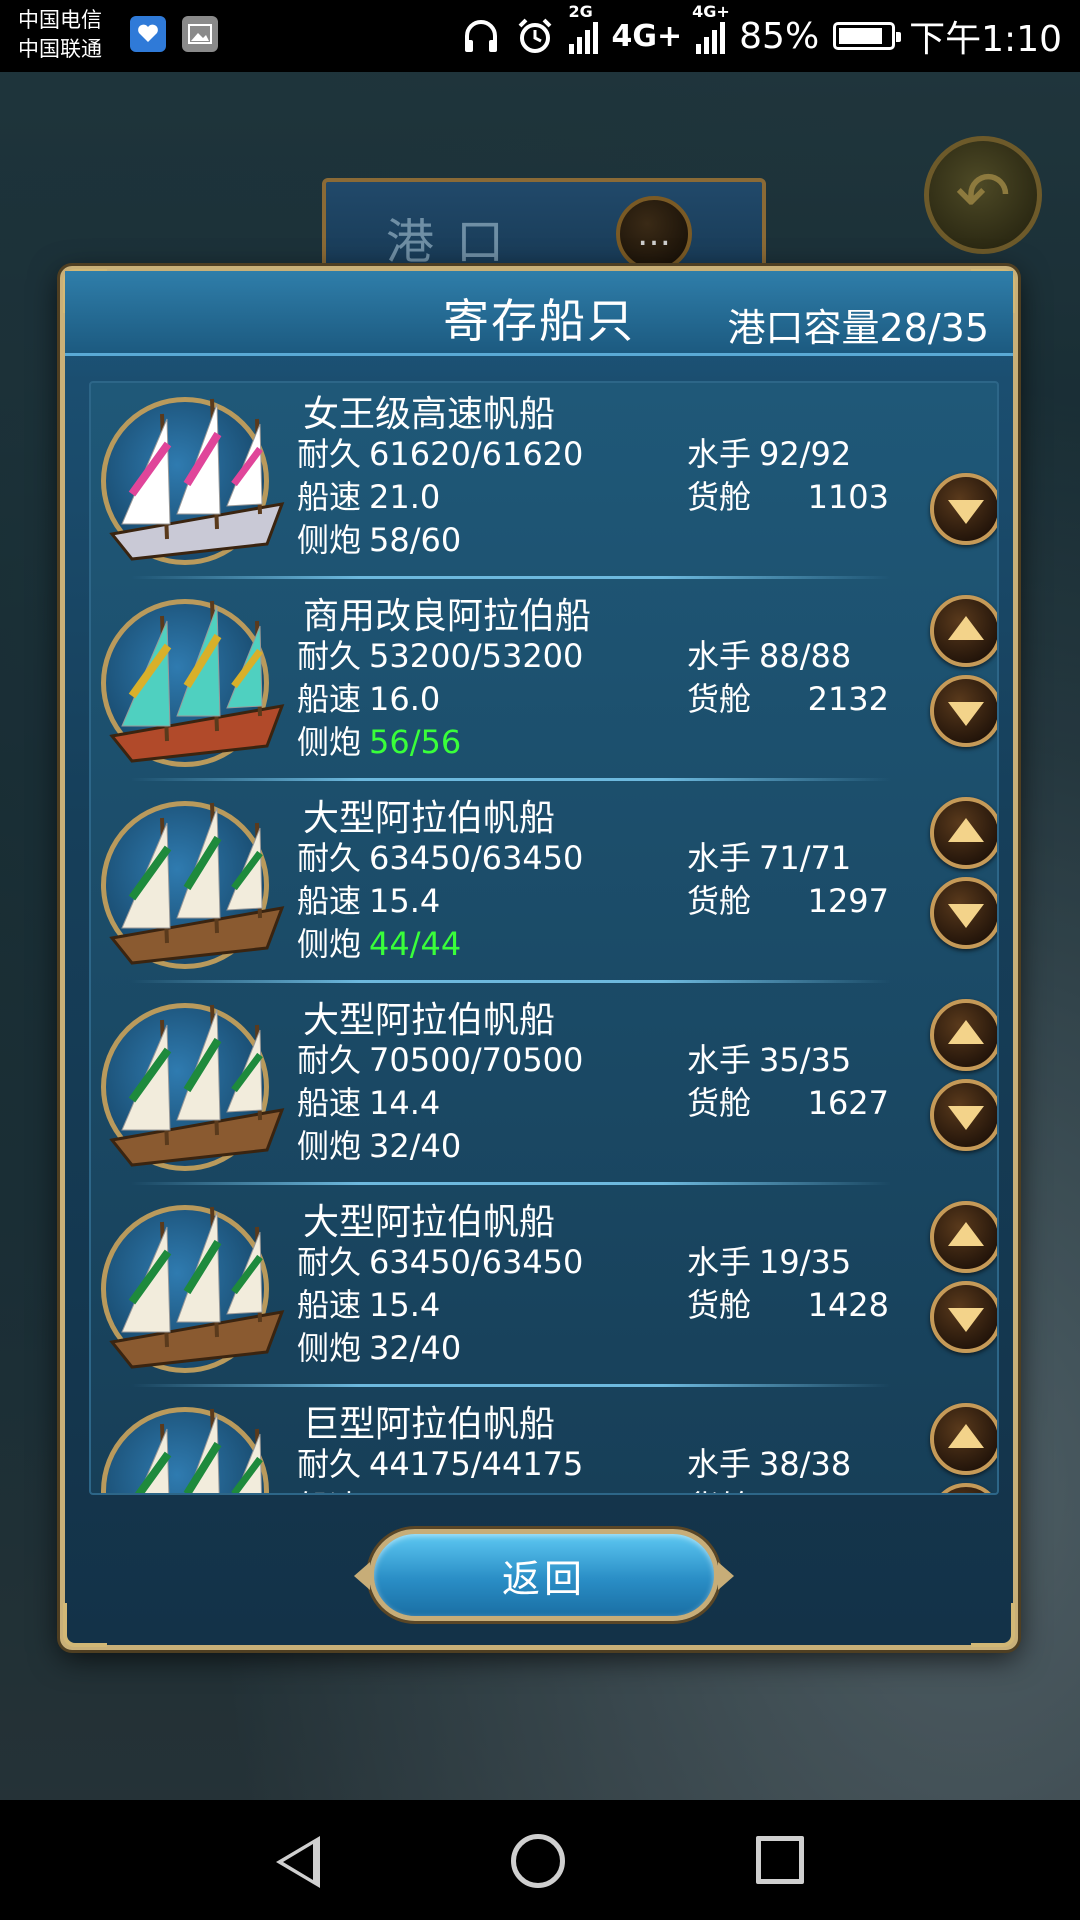 The height and width of the screenshot is (1920, 1080). Describe the element at coordinates (848, 699) in the screenshot. I see `cargo-value: 2132` at that location.